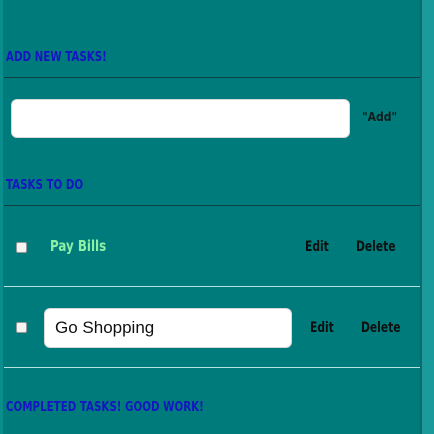 Image resolution: width=434 pixels, height=434 pixels. I want to click on panel-edge, so click(1, 217).